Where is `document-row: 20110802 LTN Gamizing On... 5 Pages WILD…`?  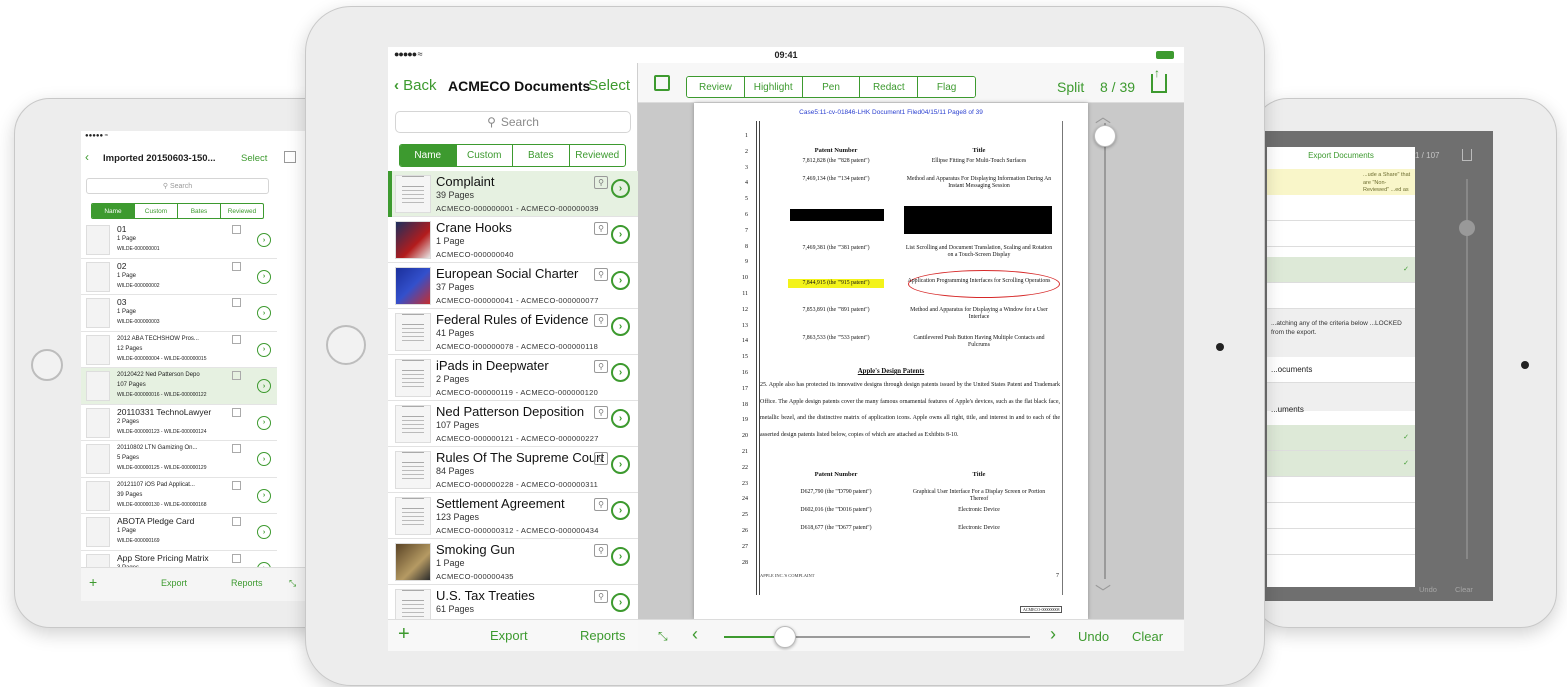 document-row: 20110802 LTN Gamizing On... 5 Pages WILD… is located at coordinates (179, 459).